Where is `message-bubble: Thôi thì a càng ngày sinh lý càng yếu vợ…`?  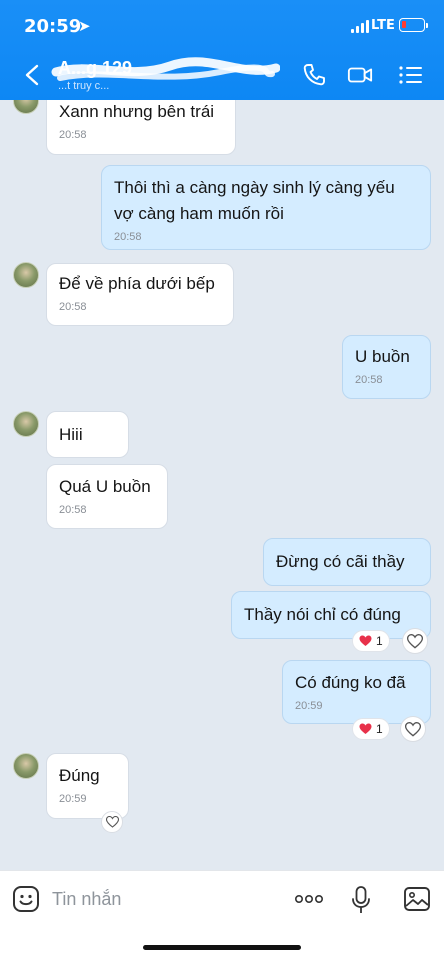
message-bubble: Thôi thì a càng ngày sinh lý càng yếu vợ… is located at coordinates (266, 207).